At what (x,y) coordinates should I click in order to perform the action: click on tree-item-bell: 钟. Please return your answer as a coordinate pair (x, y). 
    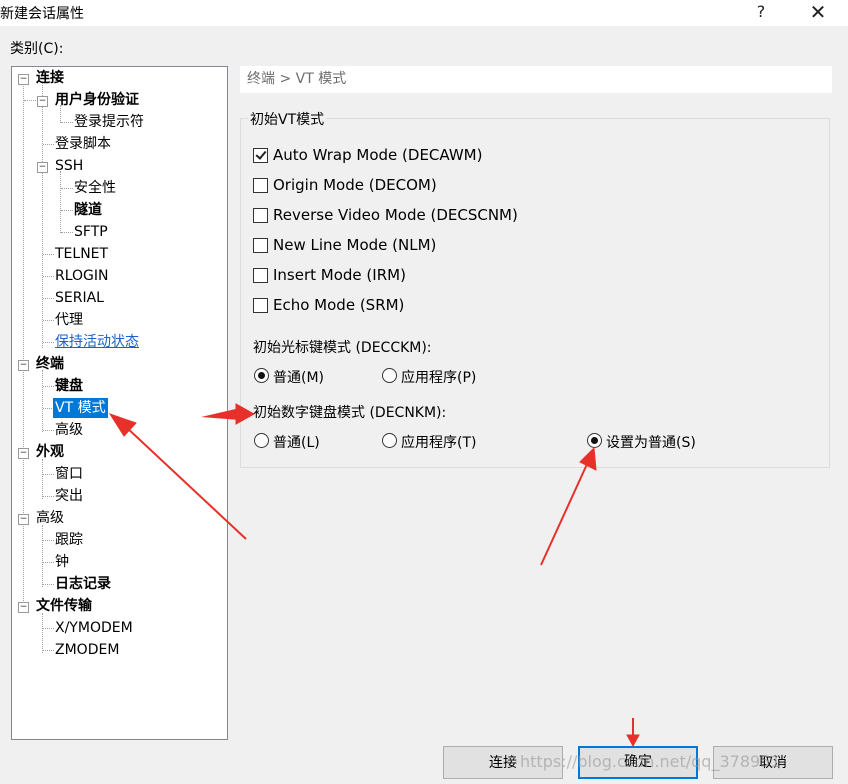
    Looking at the image, I should click on (62, 562).